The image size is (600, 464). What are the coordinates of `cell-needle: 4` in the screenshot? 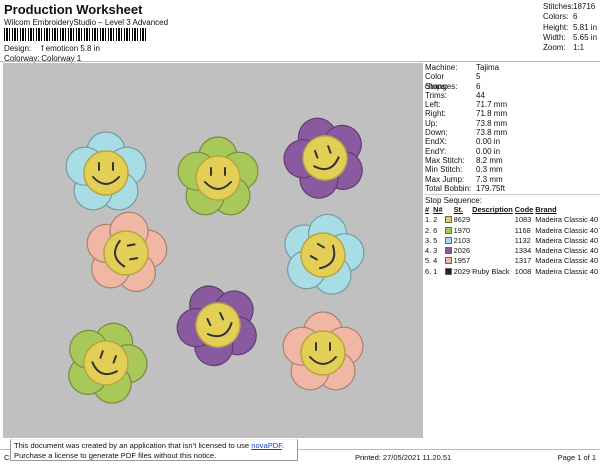 It's located at (435, 261).